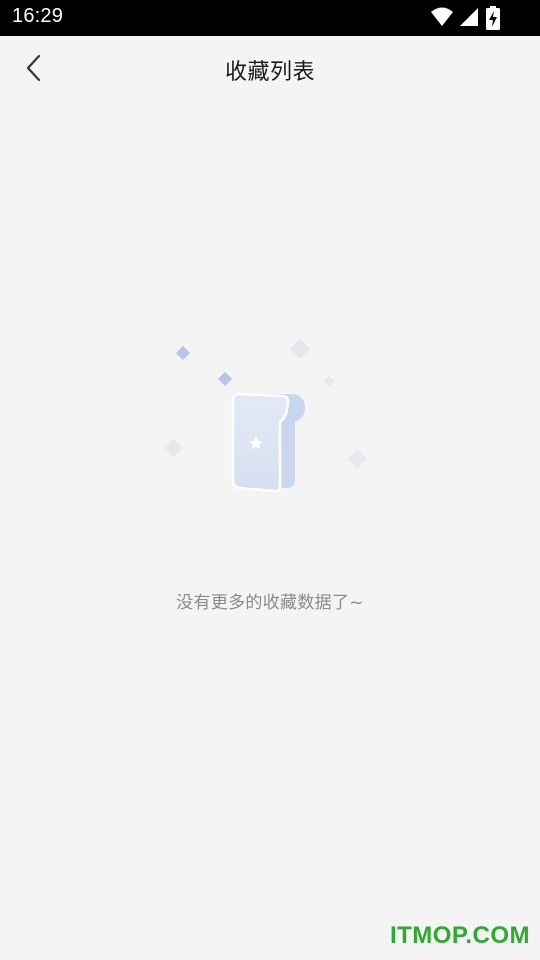 The height and width of the screenshot is (960, 540). I want to click on status-icons, so click(462, 18).